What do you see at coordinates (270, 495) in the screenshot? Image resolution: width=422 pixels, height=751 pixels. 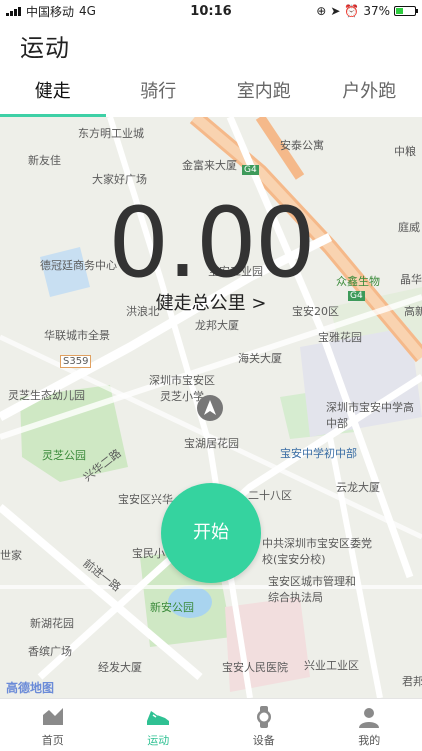 I see `map-label: 二十八区` at bounding box center [270, 495].